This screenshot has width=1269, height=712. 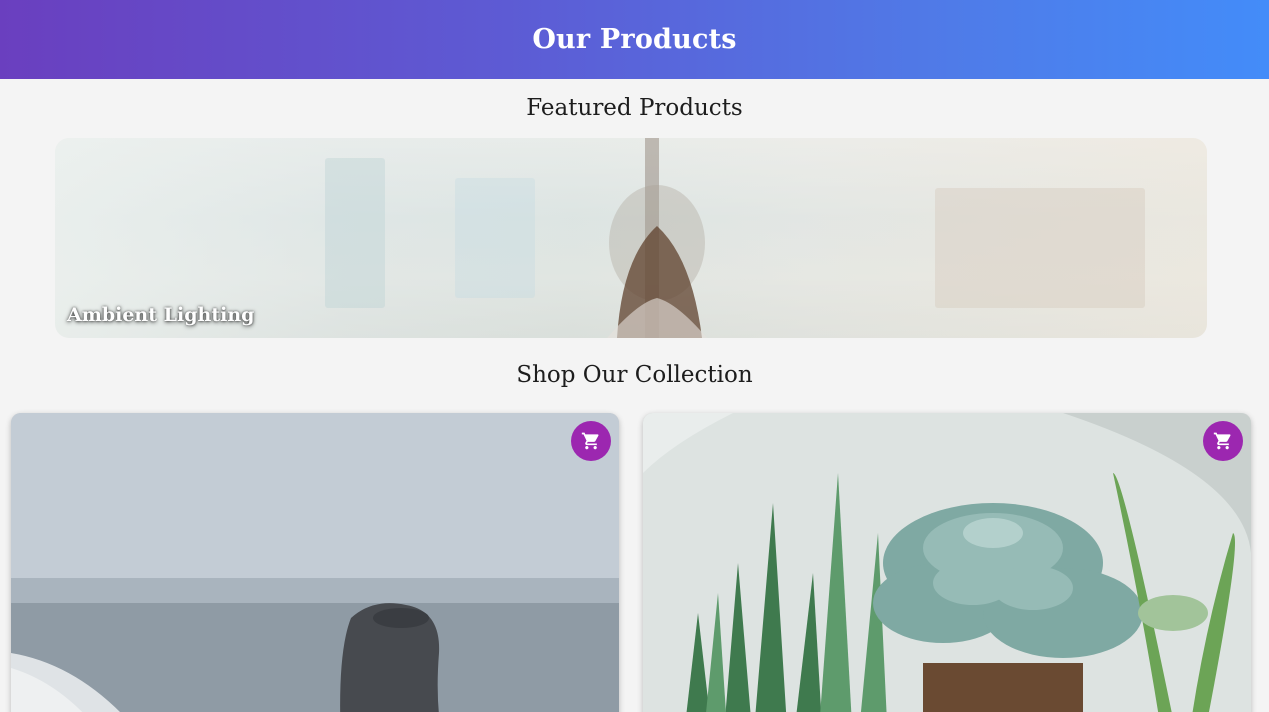 What do you see at coordinates (161, 315) in the screenshot?
I see `banner-caption: Ambient Lighting` at bounding box center [161, 315].